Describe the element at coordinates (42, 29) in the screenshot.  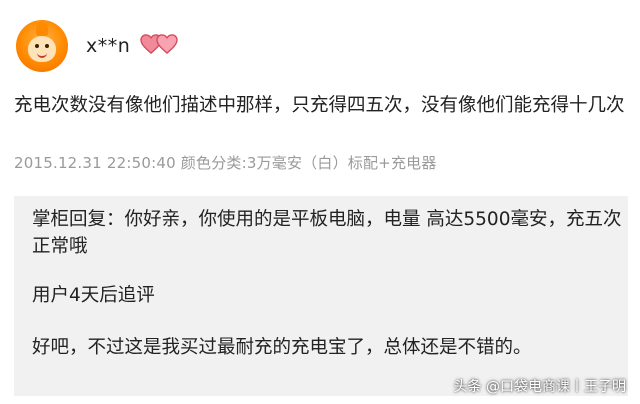
I see `avatar-tuft` at that location.